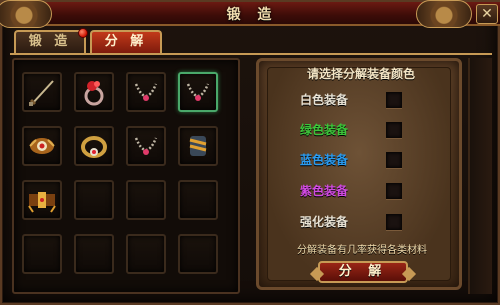 This screenshot has width=500, height=305. What do you see at coordinates (394, 130) in the screenshot?
I see `checkbox-green` at bounding box center [394, 130].